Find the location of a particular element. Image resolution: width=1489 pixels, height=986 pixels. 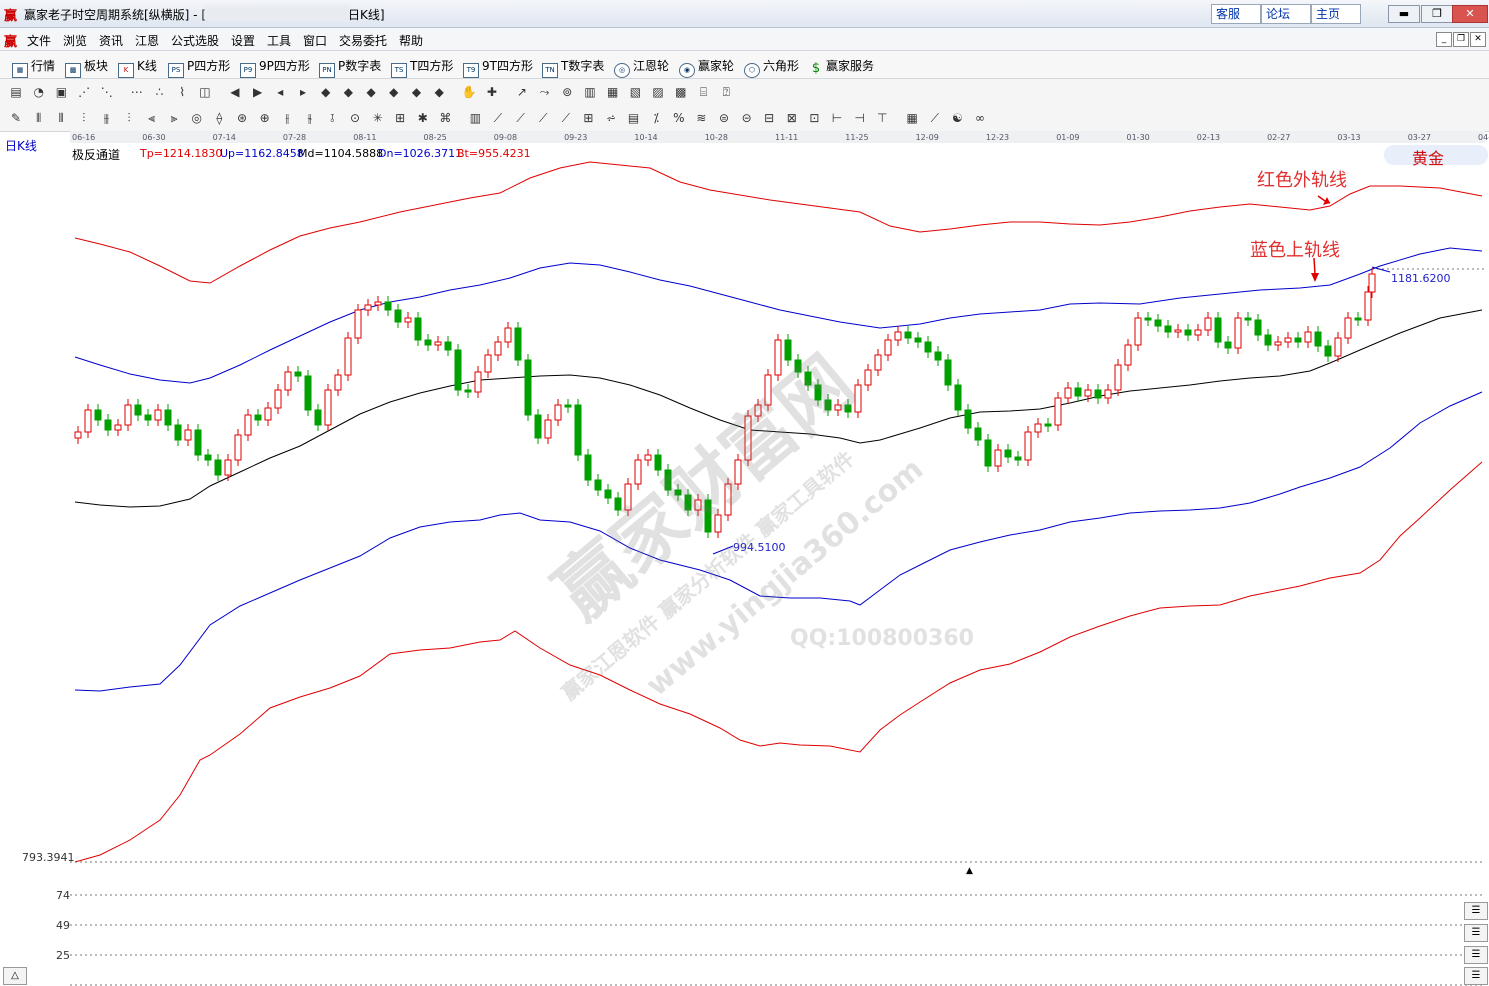

chart-tool-19-icon: ✱ is located at coordinates (423, 118).